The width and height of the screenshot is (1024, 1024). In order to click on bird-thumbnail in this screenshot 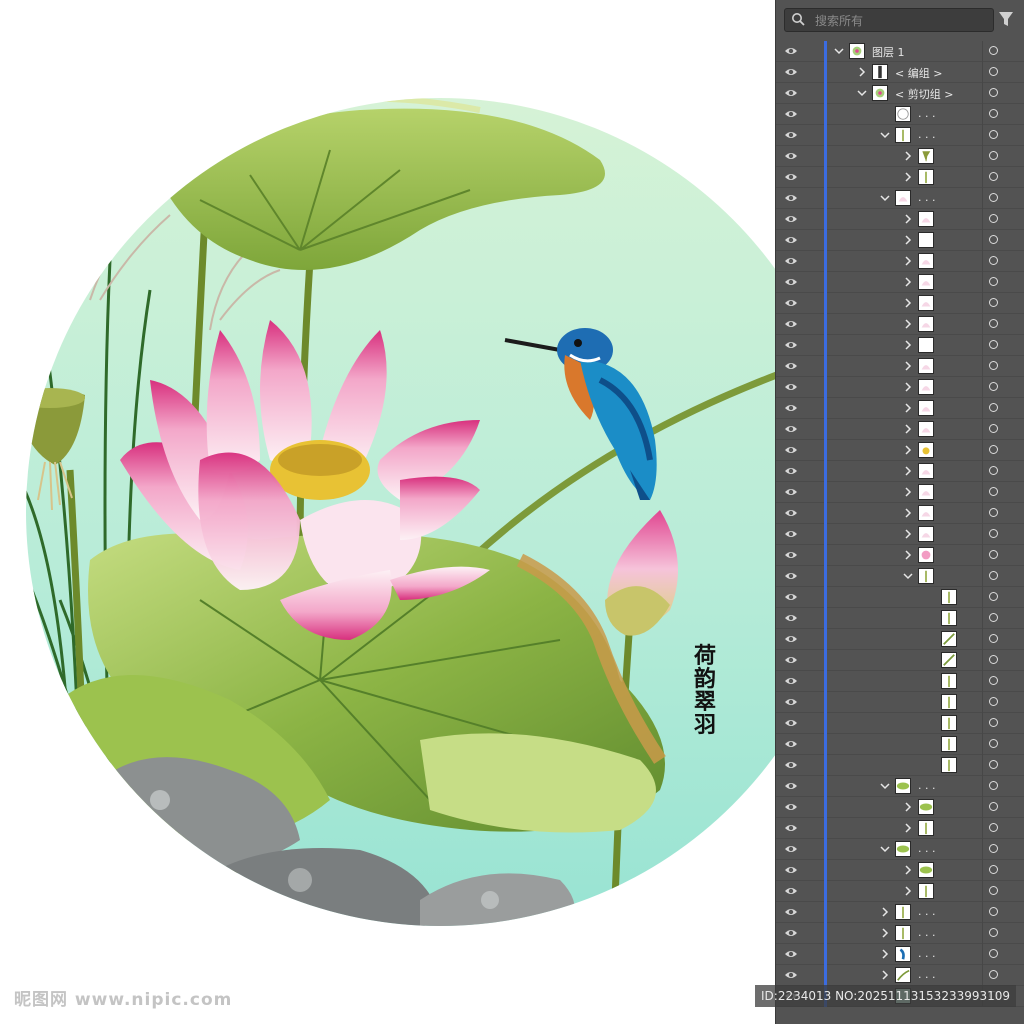, I will do `click(903, 954)`.